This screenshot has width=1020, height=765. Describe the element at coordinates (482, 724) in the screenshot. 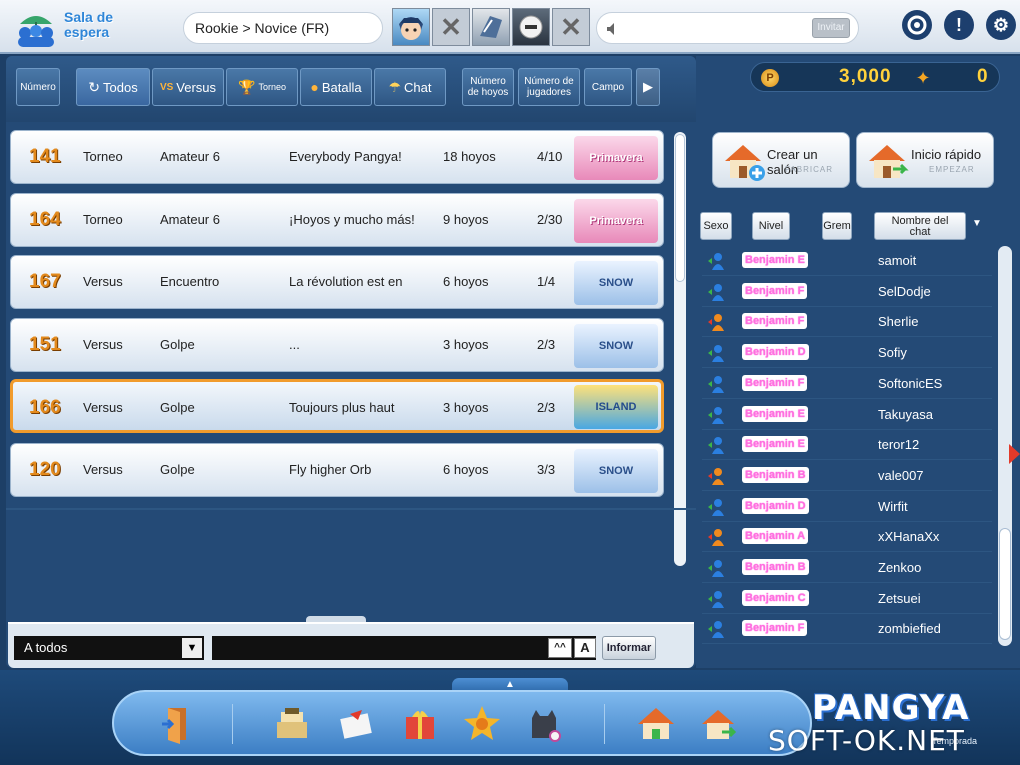

I see `scratch-card-icon` at that location.